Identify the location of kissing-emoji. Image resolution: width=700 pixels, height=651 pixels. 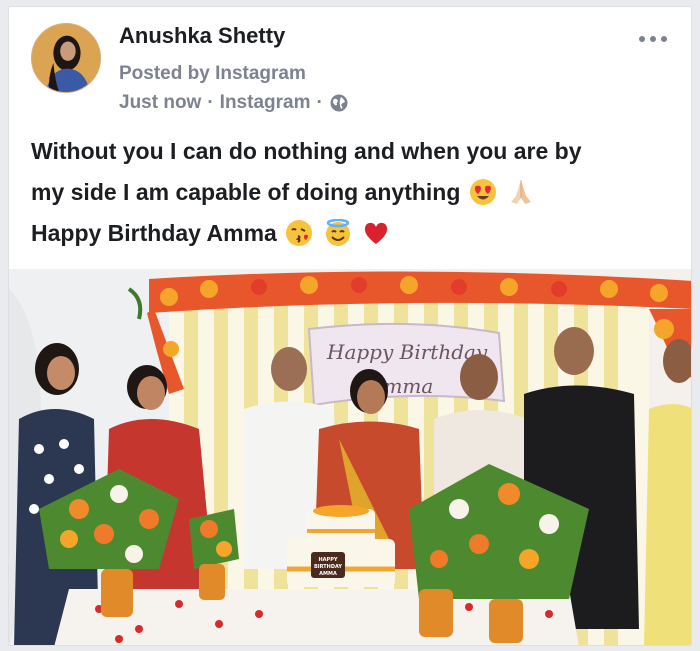
(299, 233).